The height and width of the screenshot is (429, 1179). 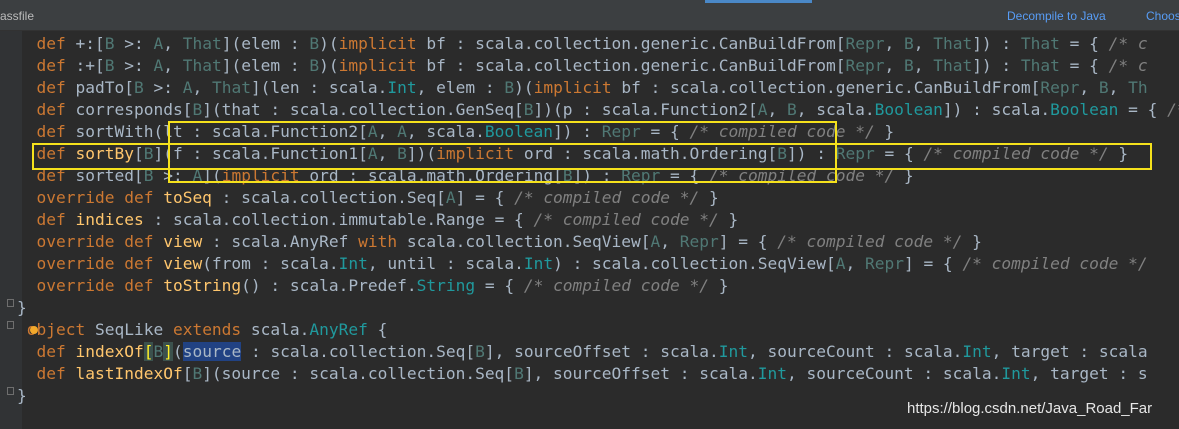 I want to click on decompile-to-java-link: Decompile to Java, so click(x=1056, y=16).